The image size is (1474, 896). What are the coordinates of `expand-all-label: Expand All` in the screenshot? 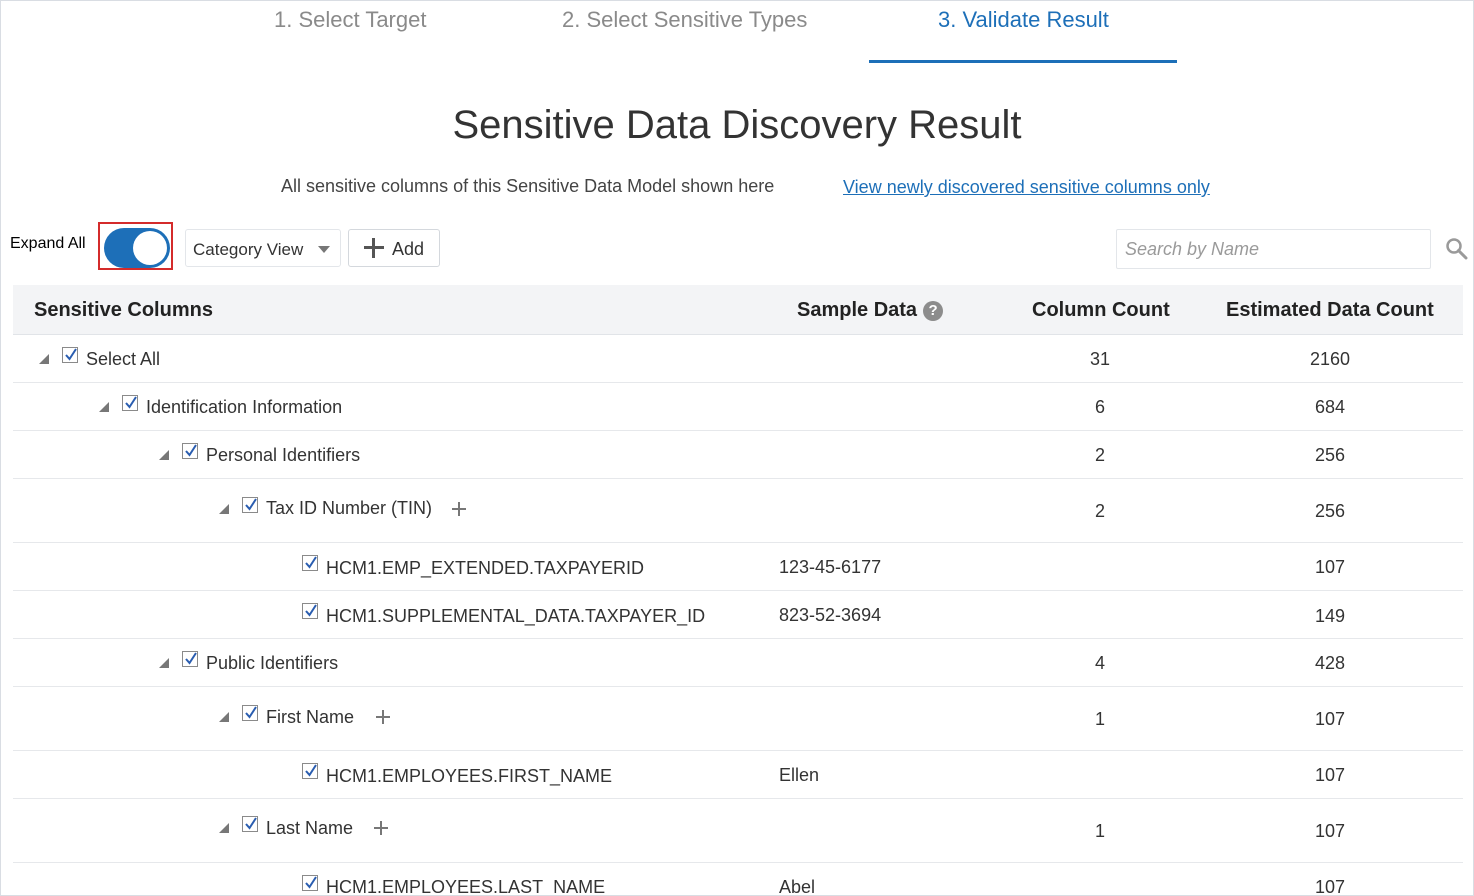 It's located at (48, 243).